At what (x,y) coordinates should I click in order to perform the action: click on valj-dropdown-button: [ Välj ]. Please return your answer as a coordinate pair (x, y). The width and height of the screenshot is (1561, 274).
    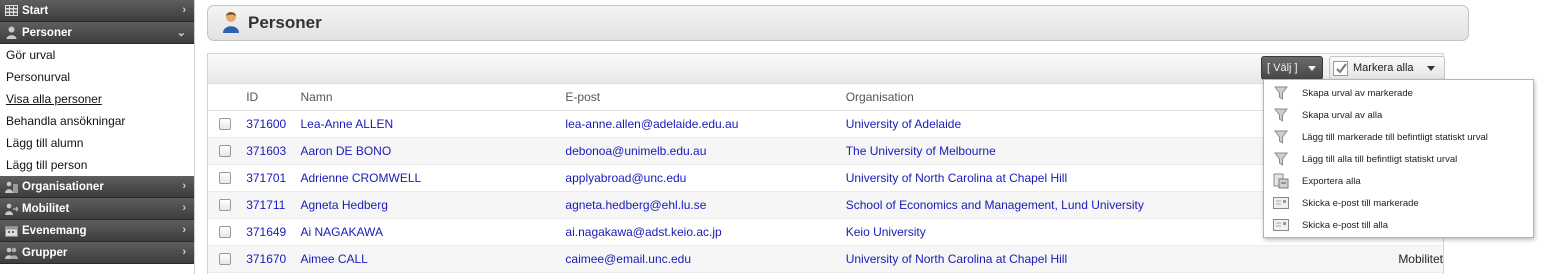
    Looking at the image, I should click on (1292, 68).